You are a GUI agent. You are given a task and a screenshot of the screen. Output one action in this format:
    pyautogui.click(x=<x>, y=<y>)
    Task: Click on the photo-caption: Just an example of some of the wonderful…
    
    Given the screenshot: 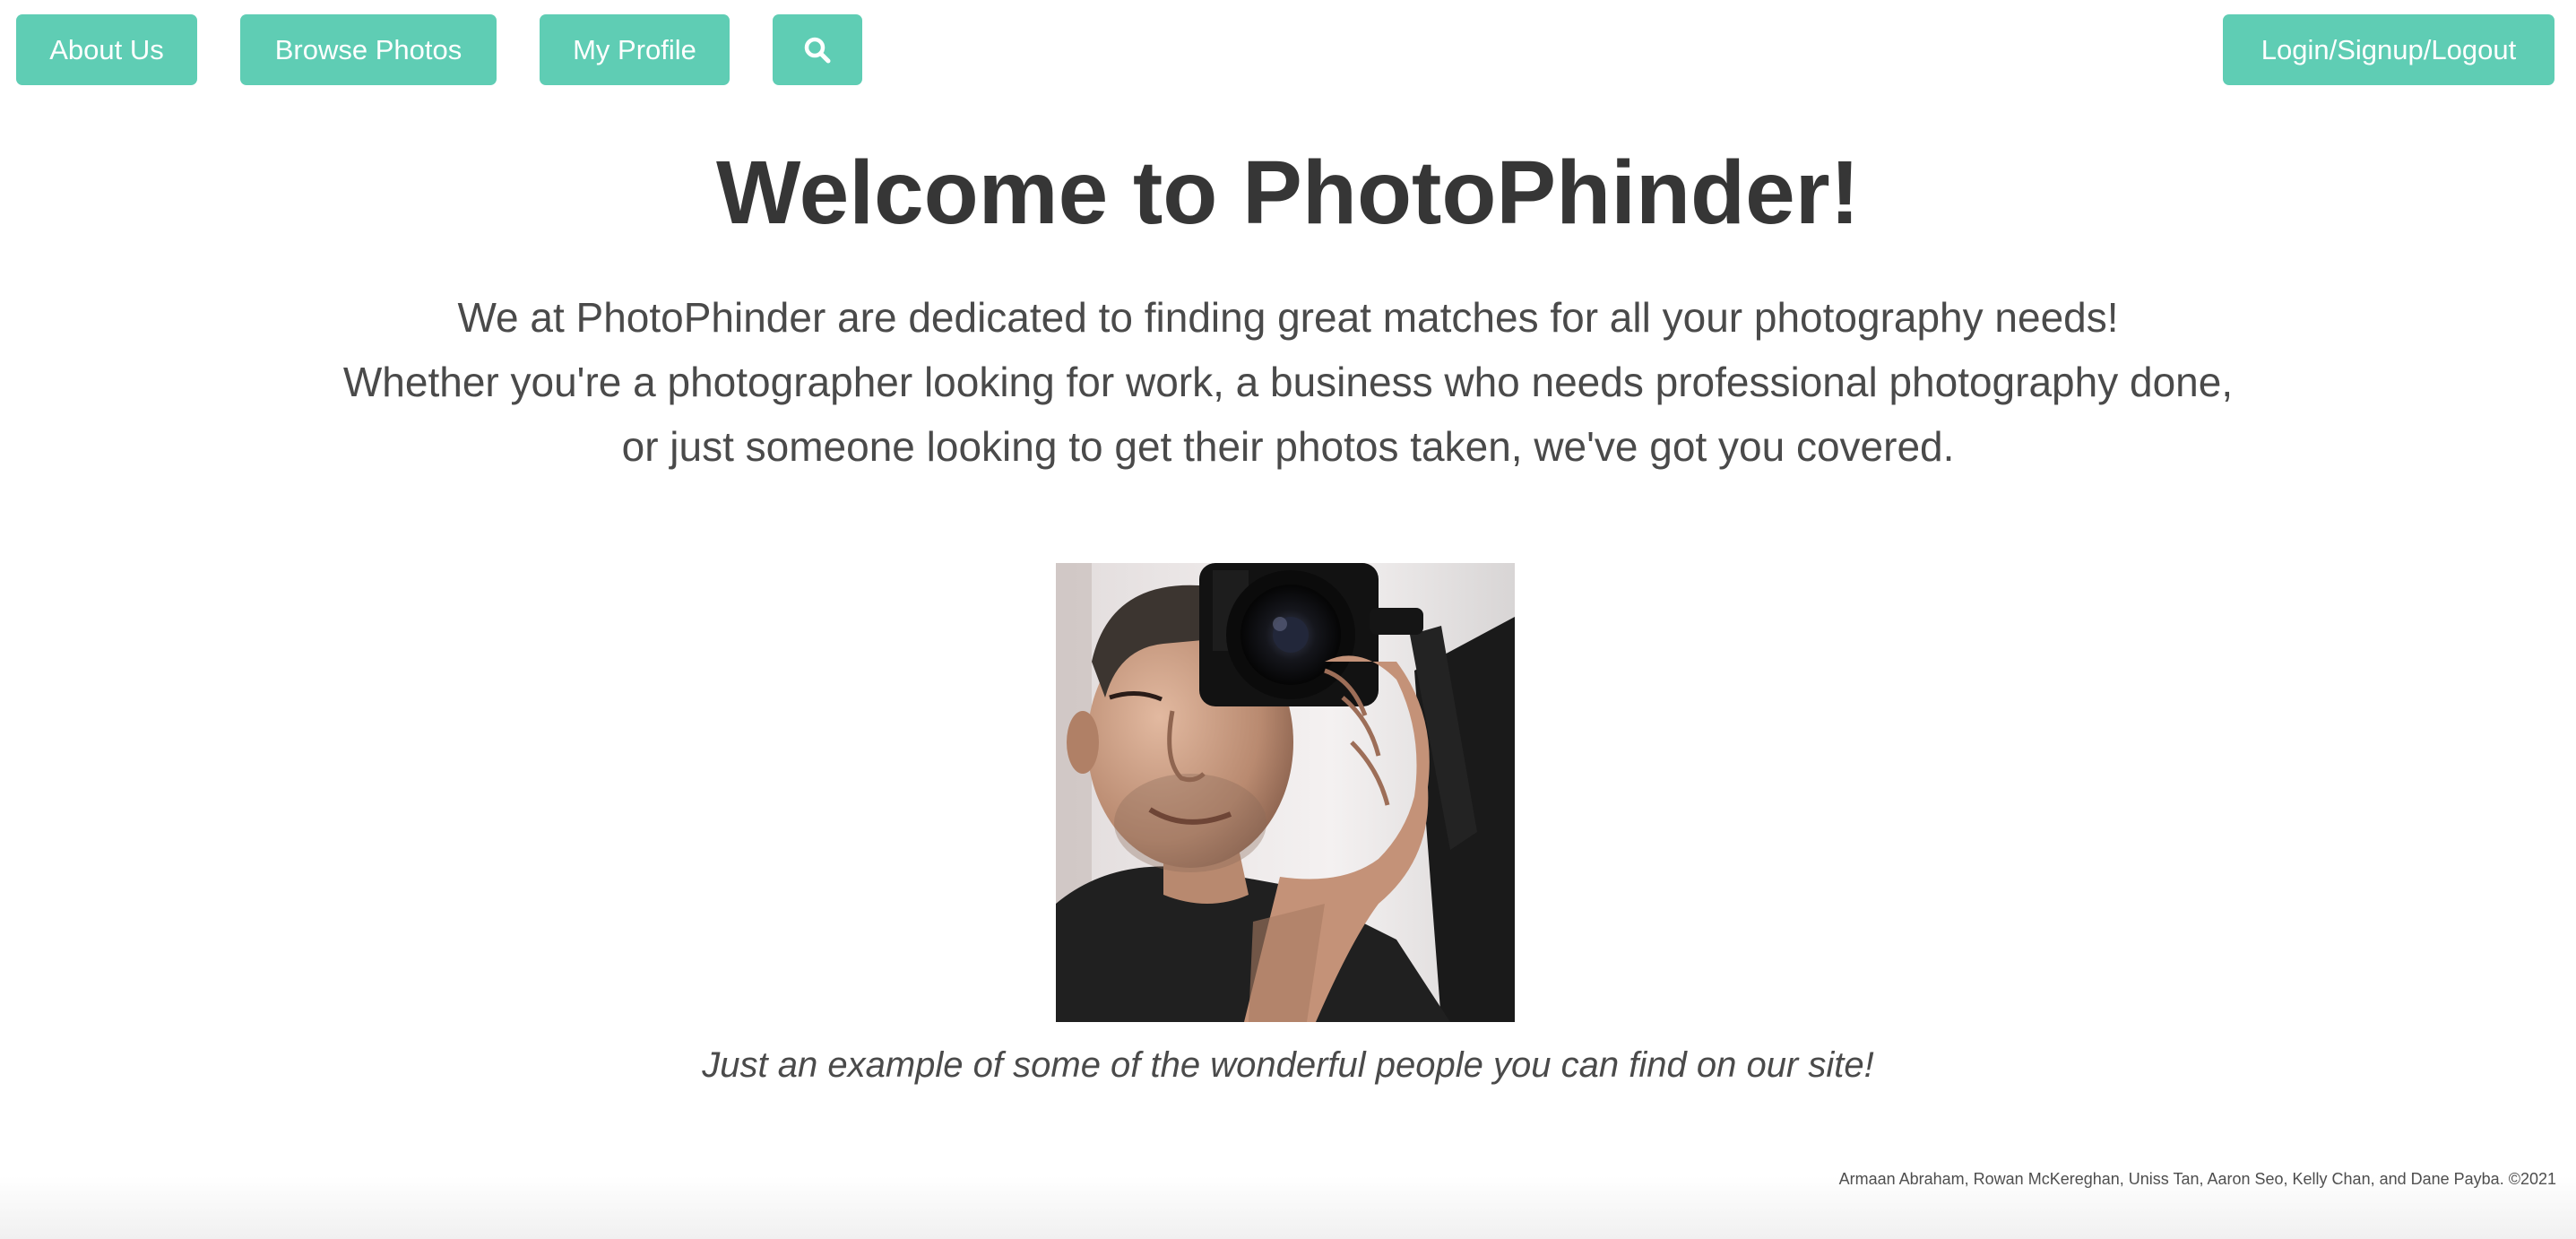 What is the action you would take?
    pyautogui.click(x=1288, y=1065)
    